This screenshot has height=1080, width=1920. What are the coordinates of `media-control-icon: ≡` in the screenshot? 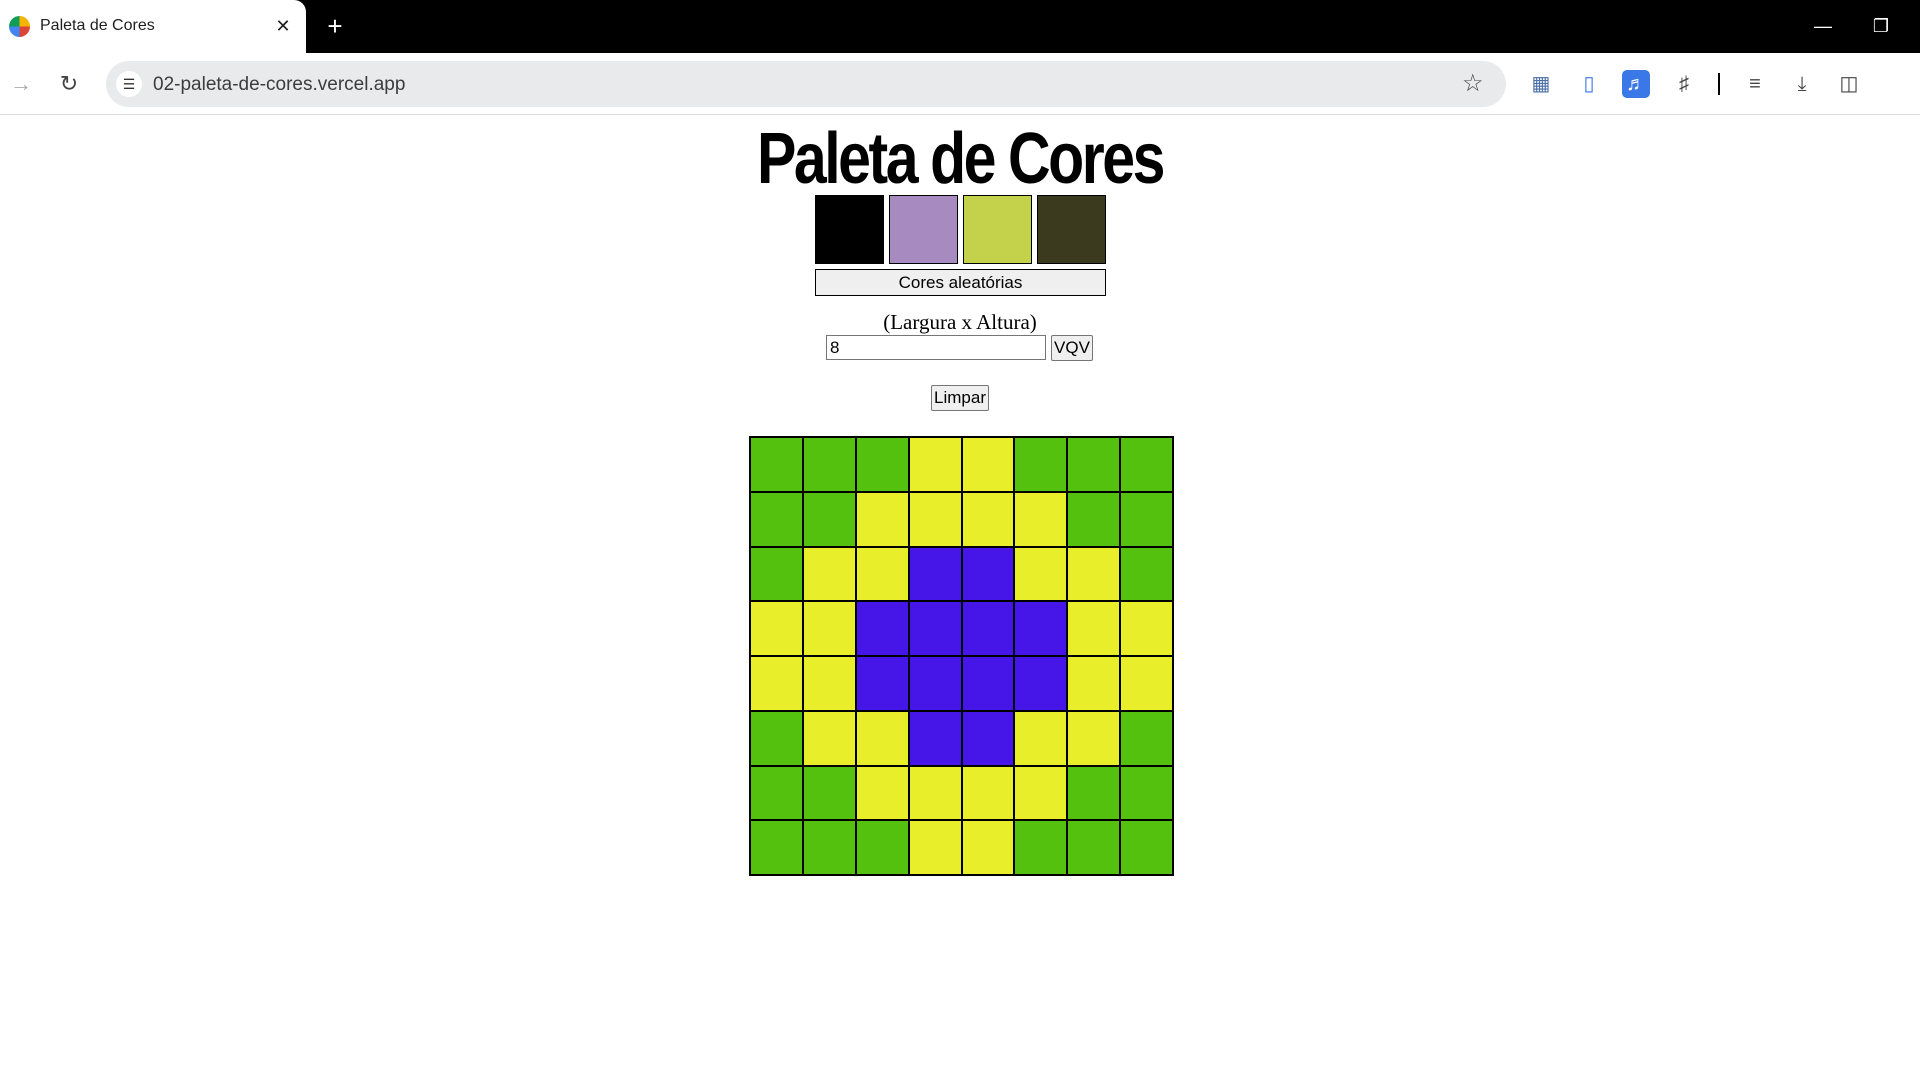 It's located at (1755, 84).